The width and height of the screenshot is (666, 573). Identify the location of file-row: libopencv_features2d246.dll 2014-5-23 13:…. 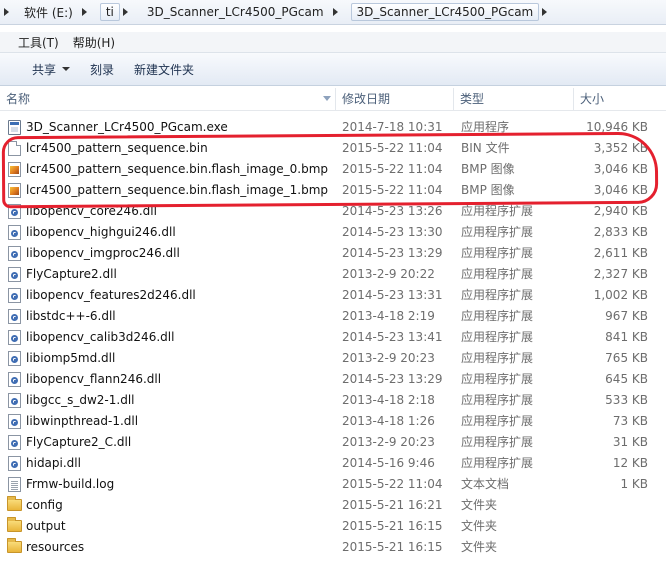
(333, 295).